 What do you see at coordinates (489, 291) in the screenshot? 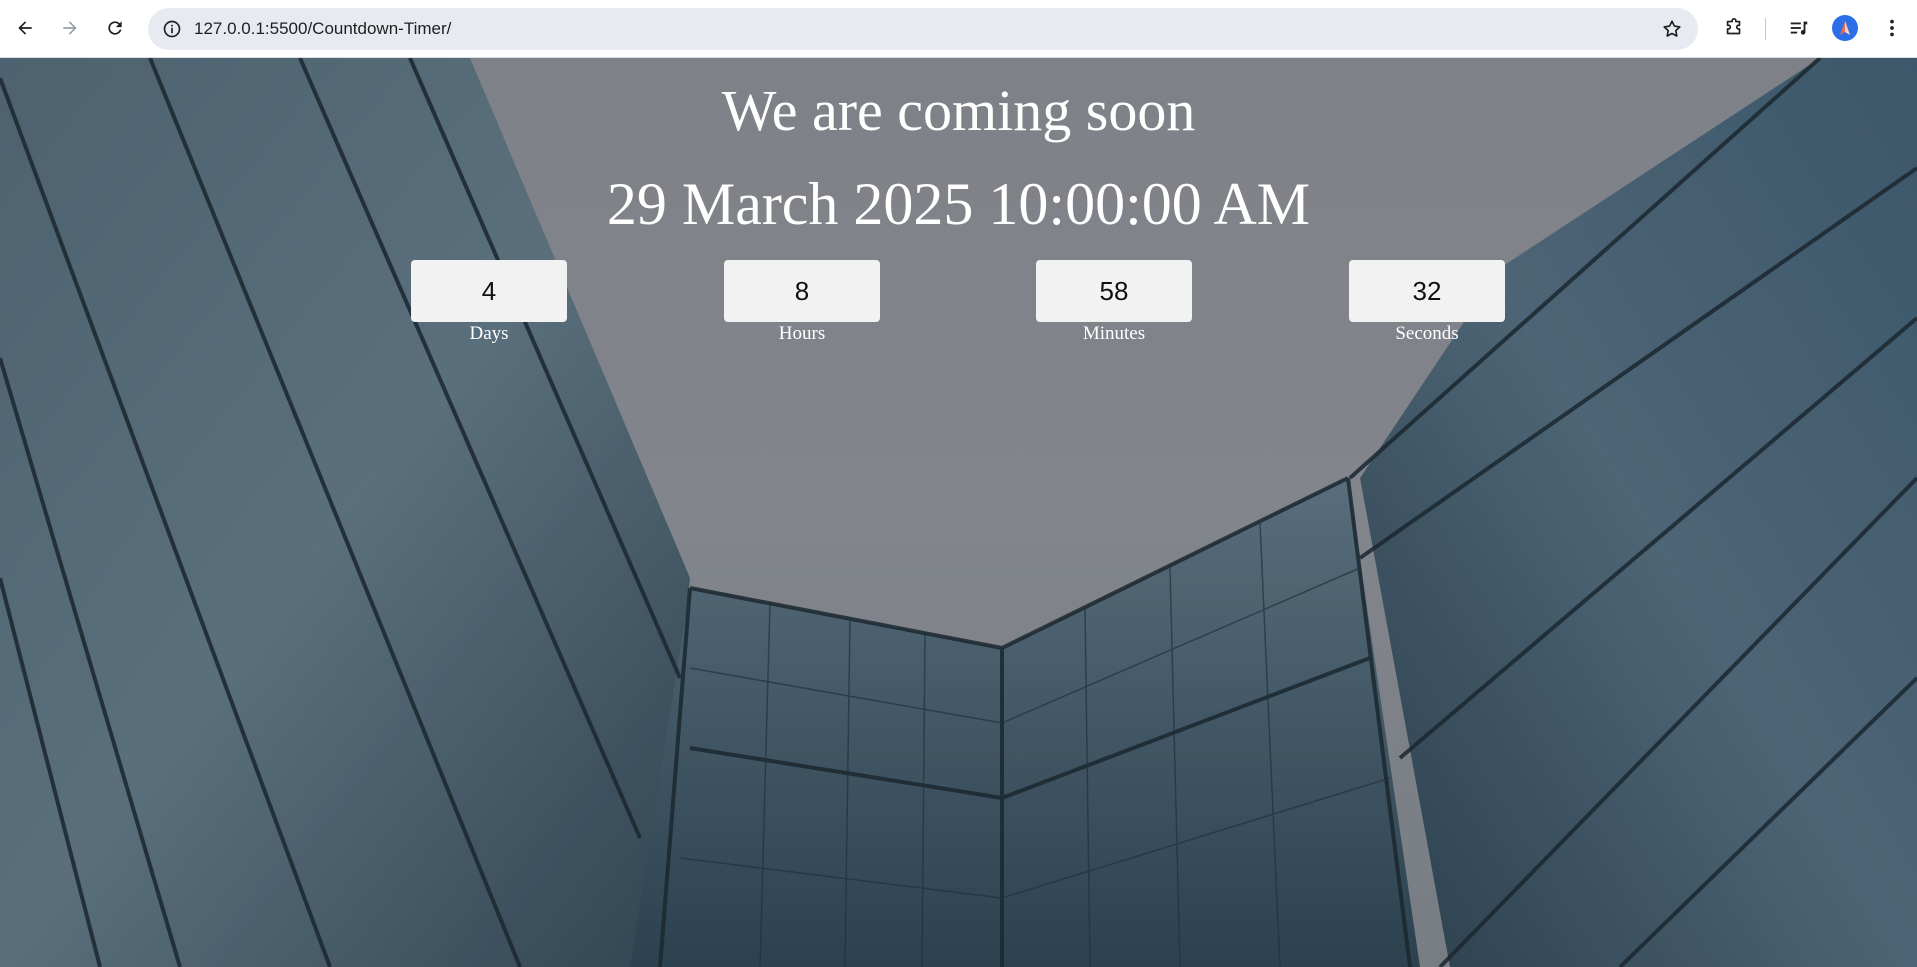
I see `days-value: 4` at bounding box center [489, 291].